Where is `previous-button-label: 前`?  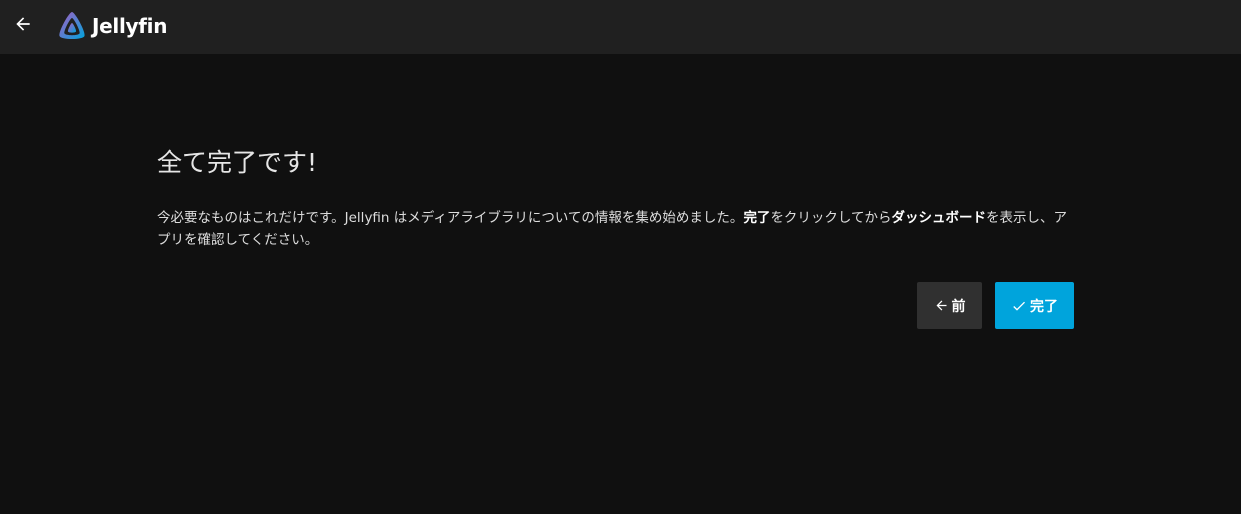 previous-button-label: 前 is located at coordinates (958, 306).